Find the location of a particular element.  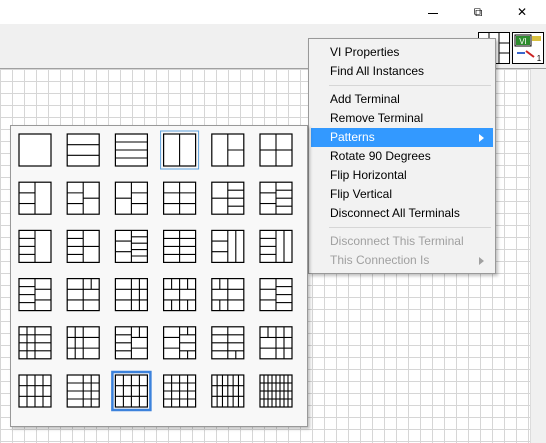

menu-item-flip-vertical: Flip Vertical is located at coordinates (402, 194).